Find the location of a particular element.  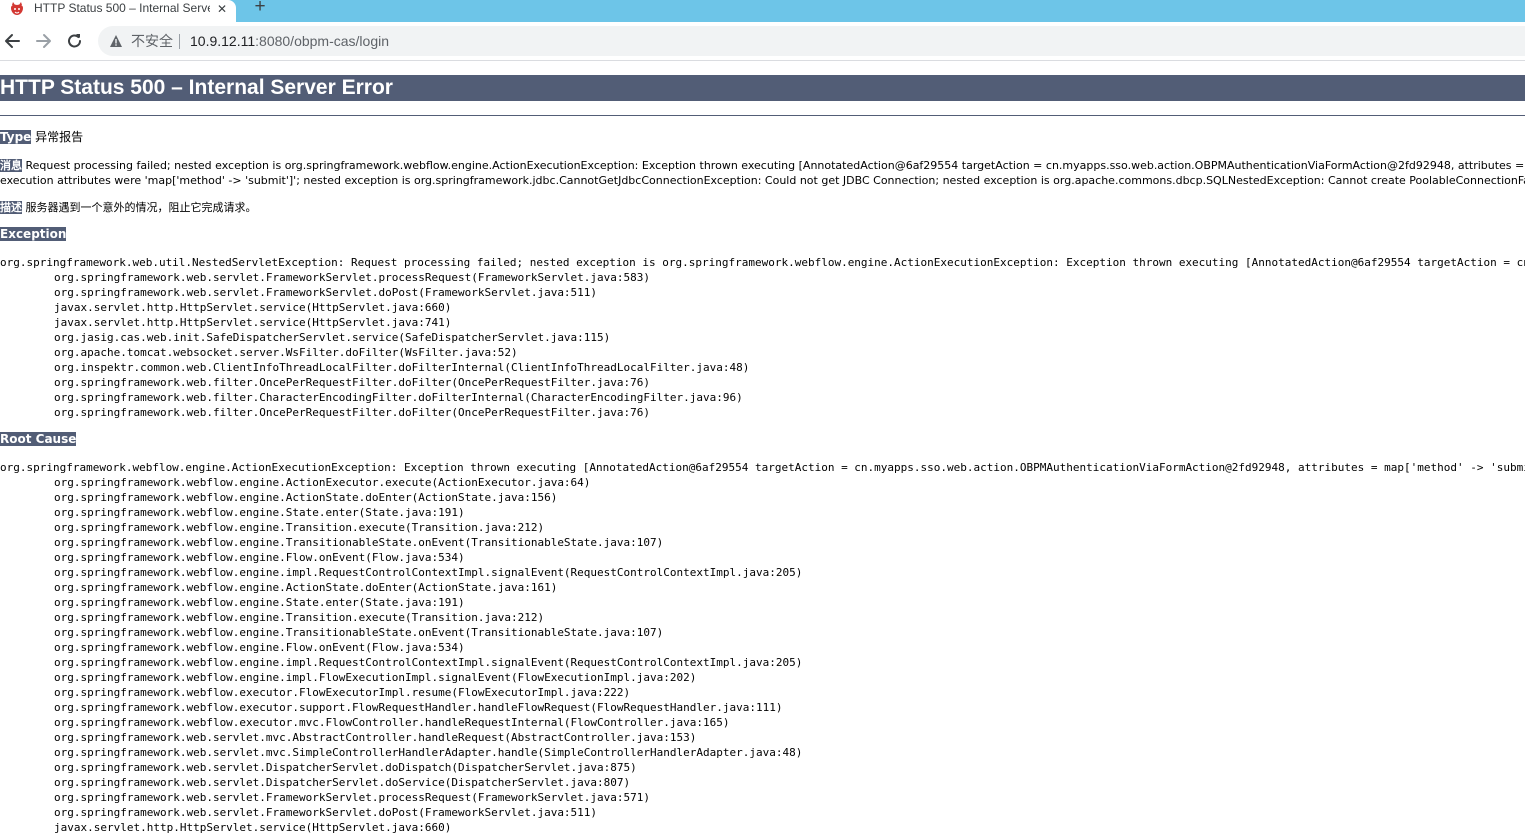

url-text: 10.9.12.11:8080/obpm-cas/login is located at coordinates (289, 41).